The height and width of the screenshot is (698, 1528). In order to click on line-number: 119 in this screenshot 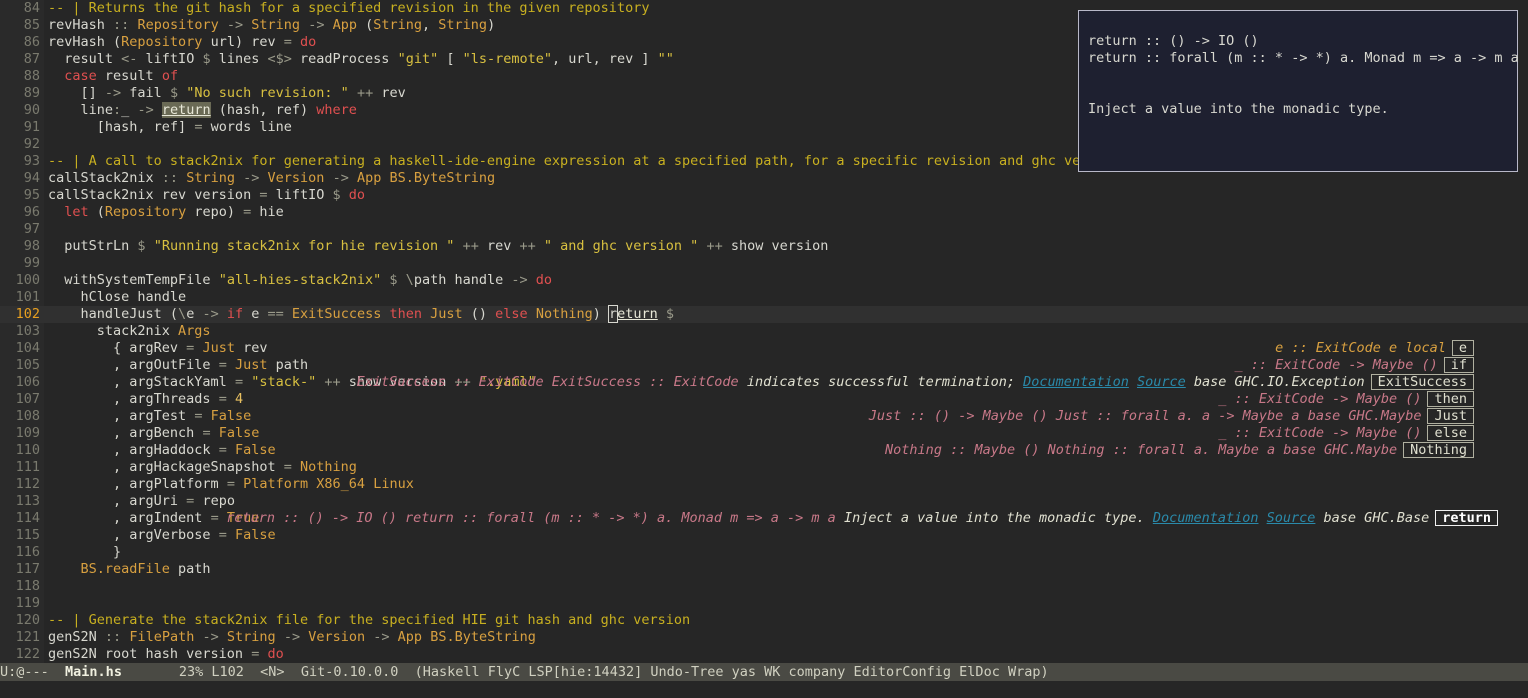, I will do `click(27, 603)`.